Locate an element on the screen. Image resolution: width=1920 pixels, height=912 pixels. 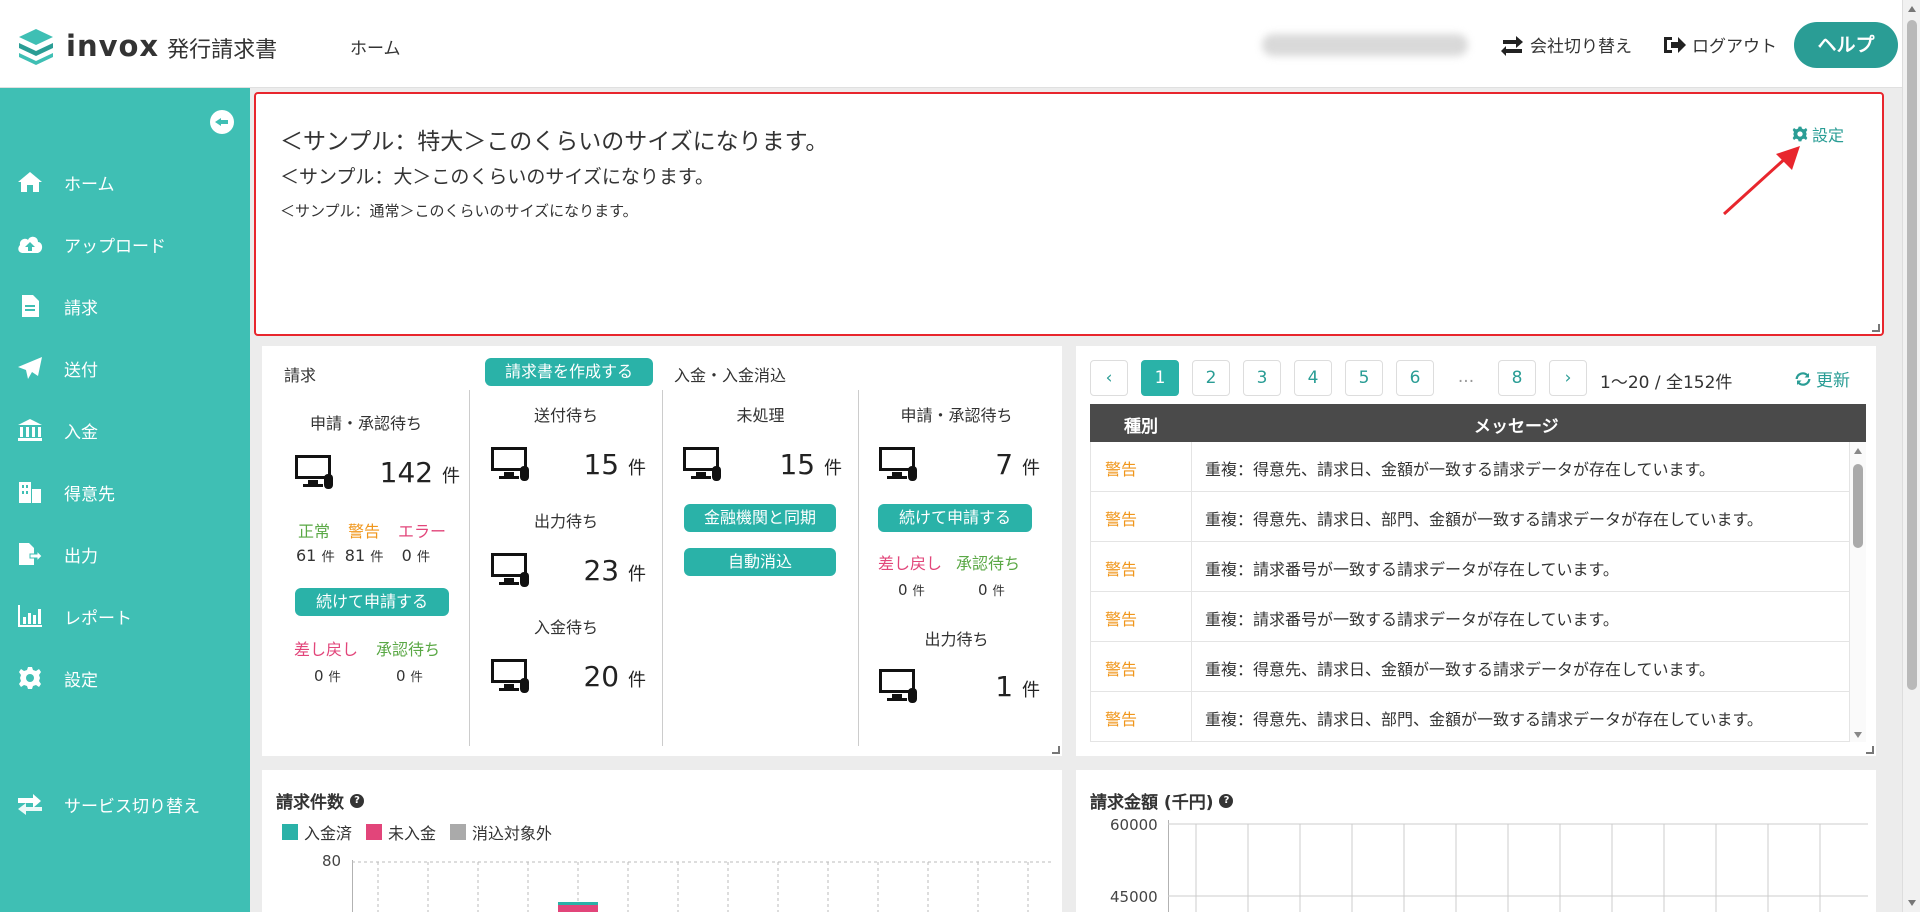
prev-page-button: ‹ is located at coordinates (1109, 378).